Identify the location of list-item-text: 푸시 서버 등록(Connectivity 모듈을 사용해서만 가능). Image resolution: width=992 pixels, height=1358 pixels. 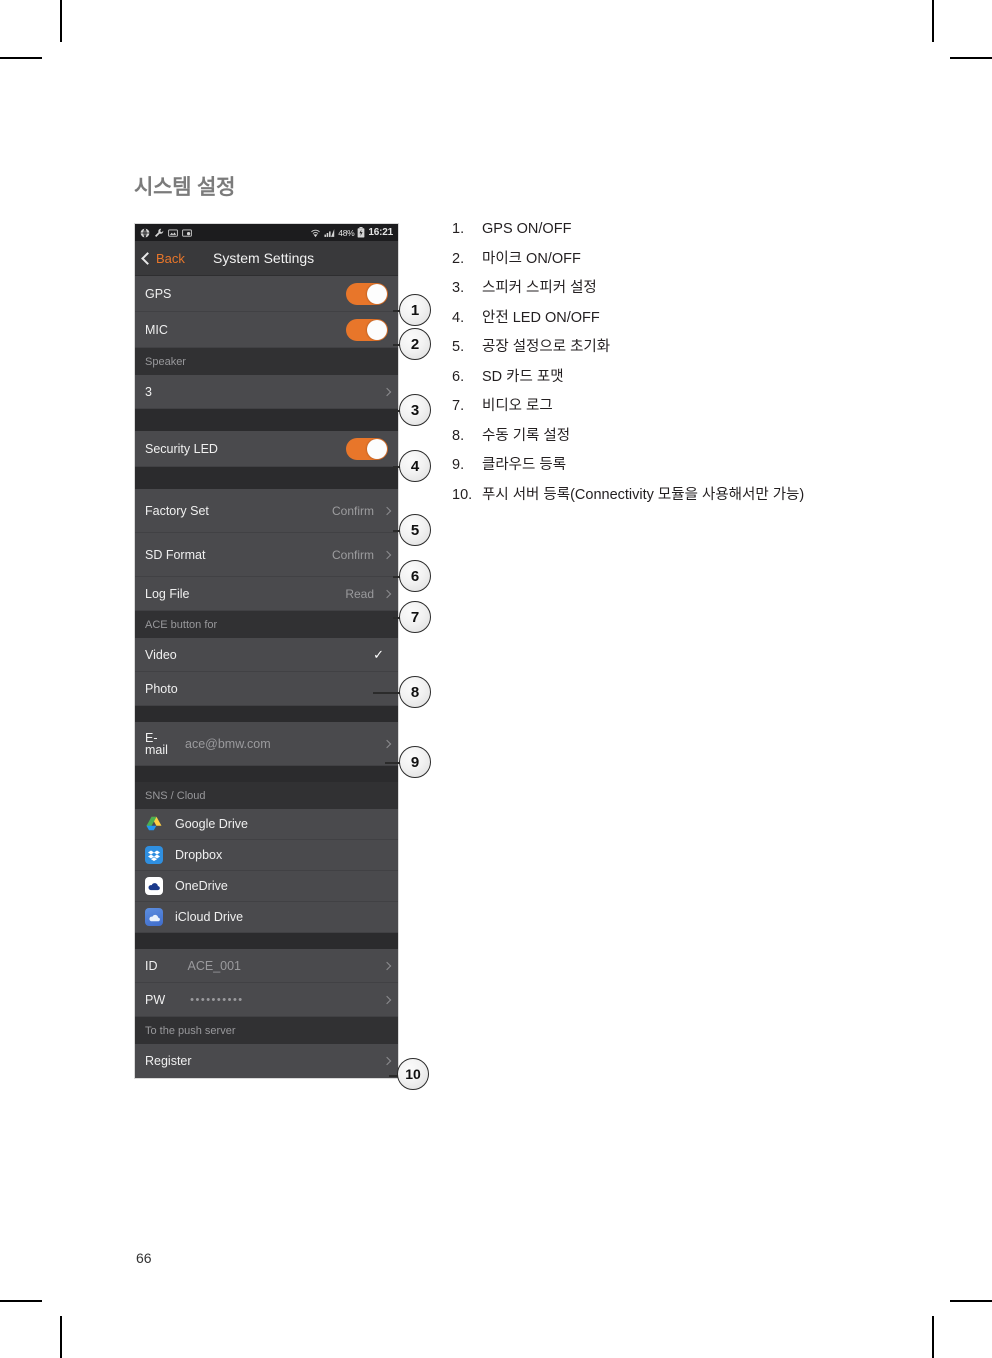
(643, 494).